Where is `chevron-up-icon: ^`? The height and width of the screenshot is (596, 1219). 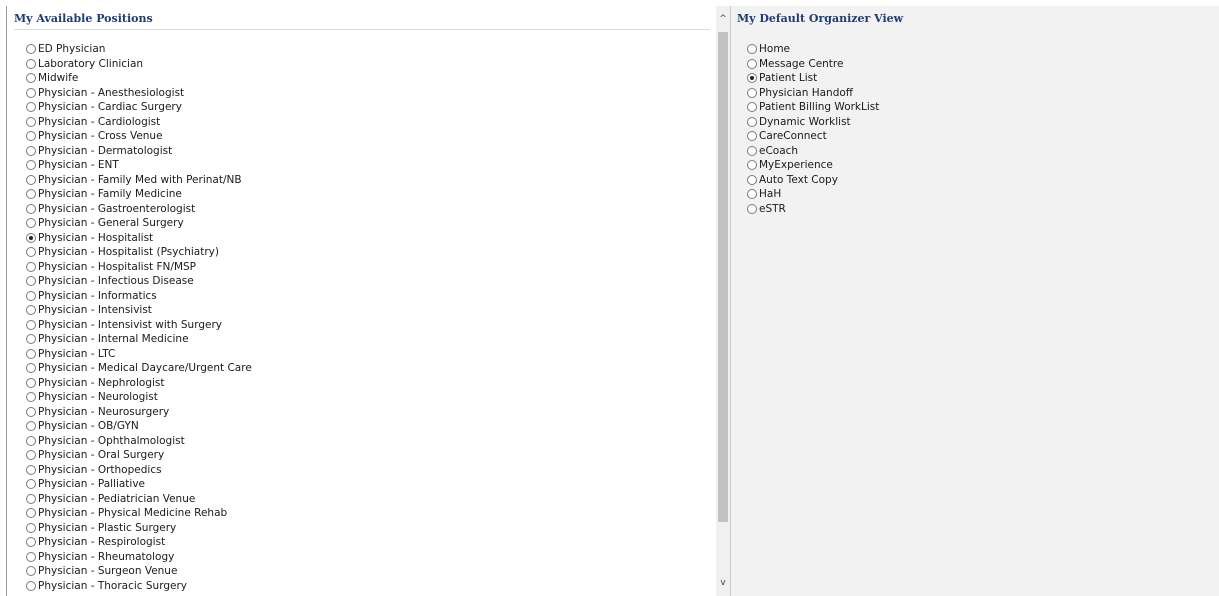 chevron-up-icon: ^ is located at coordinates (723, 19).